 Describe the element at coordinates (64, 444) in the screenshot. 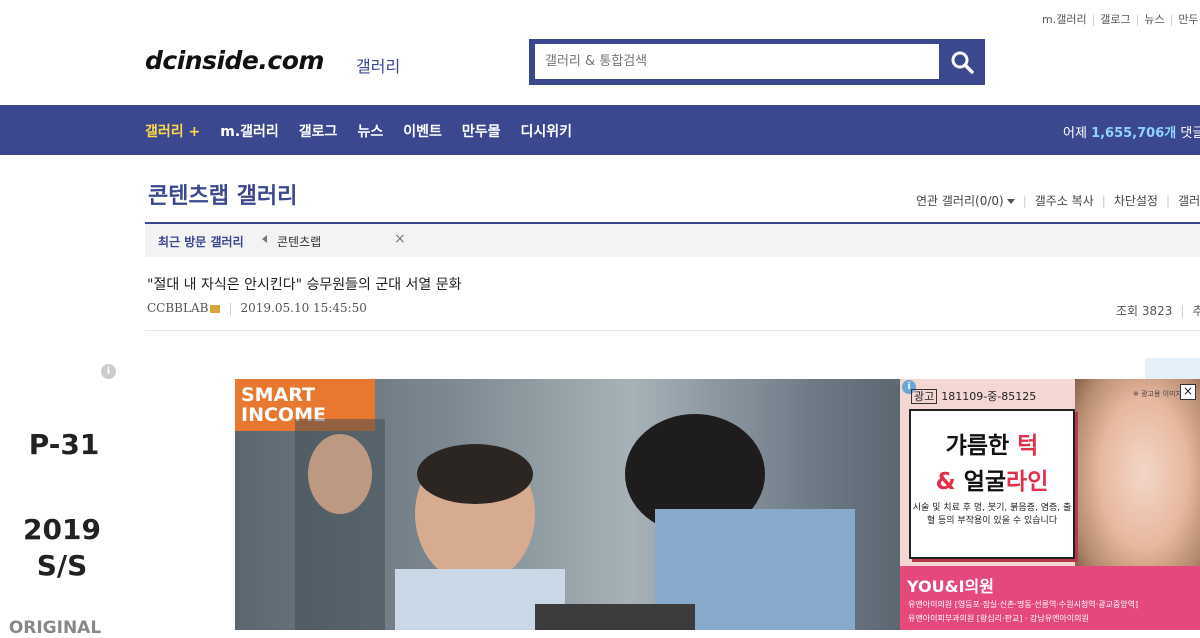

I see `side-ad-code: P-31` at that location.